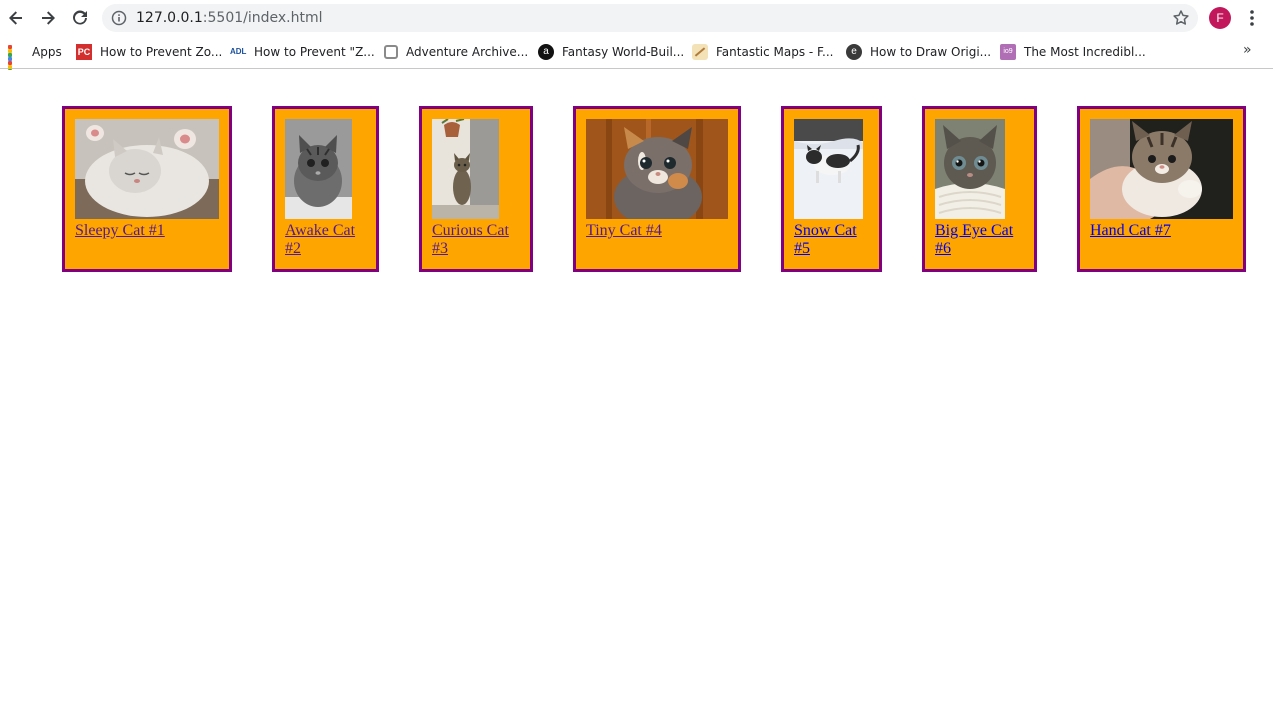  I want to click on e-favicon-icon: e, so click(854, 52).